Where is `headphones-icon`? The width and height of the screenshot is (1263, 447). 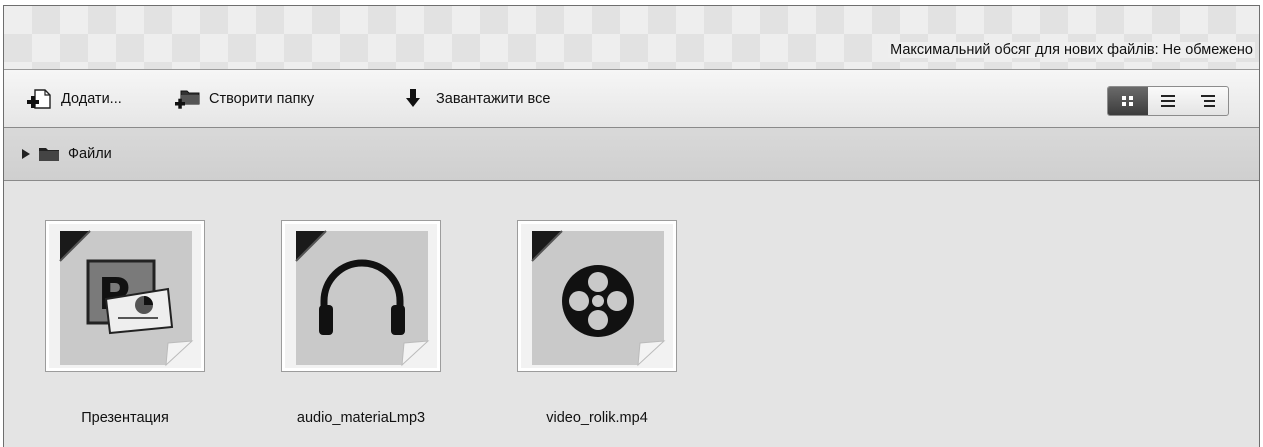
headphones-icon is located at coordinates (362, 298).